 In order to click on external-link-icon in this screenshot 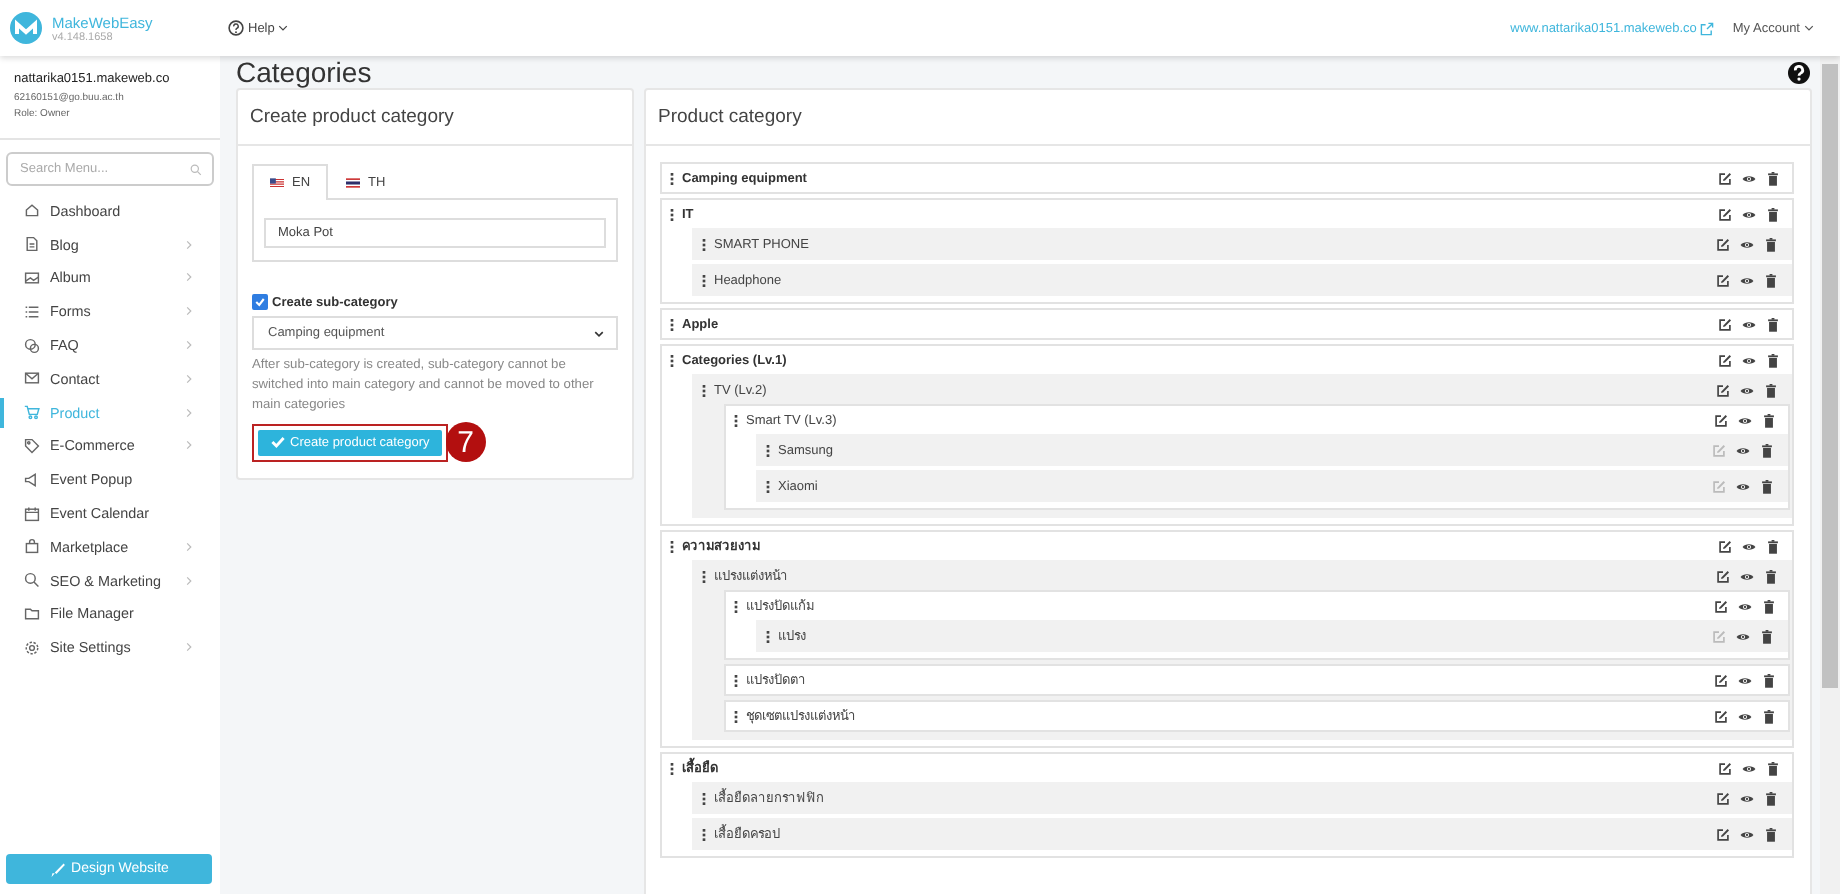, I will do `click(1707, 28)`.